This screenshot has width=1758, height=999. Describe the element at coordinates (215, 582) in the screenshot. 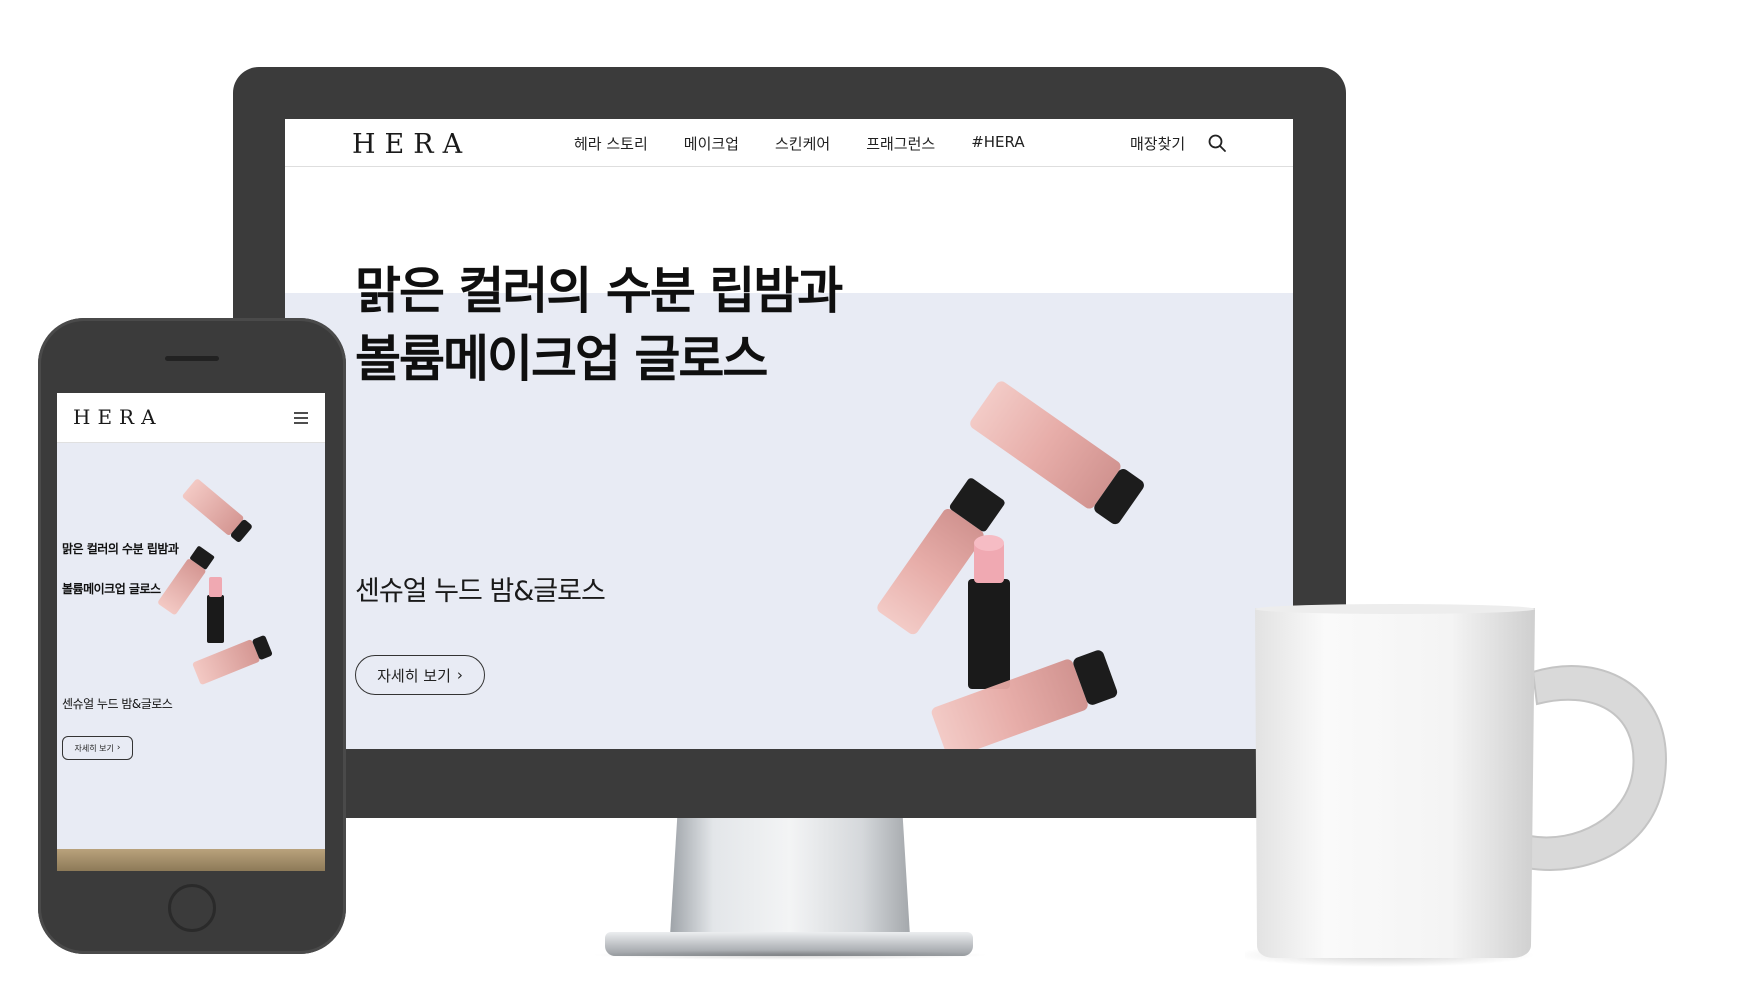

I see `mobile-hero-product-image` at that location.